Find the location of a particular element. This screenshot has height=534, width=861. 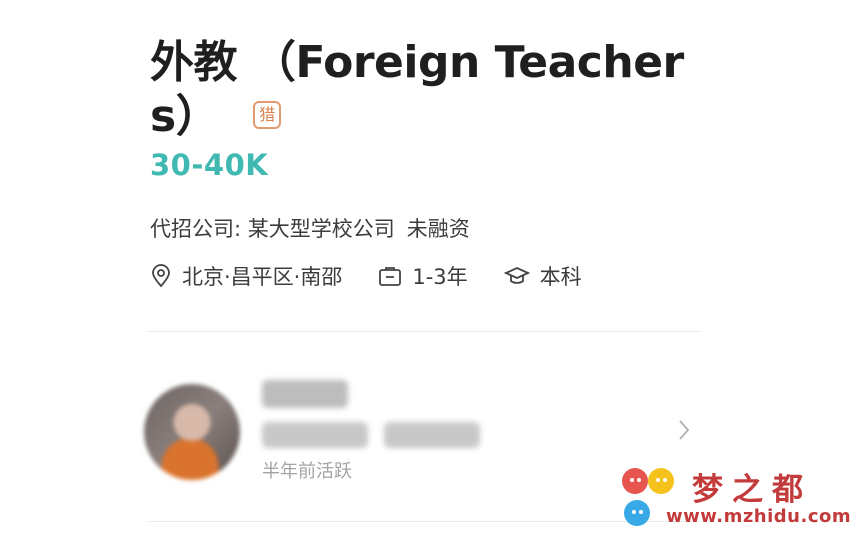

recruiter-active-status: 半年前活跃 is located at coordinates (307, 471).